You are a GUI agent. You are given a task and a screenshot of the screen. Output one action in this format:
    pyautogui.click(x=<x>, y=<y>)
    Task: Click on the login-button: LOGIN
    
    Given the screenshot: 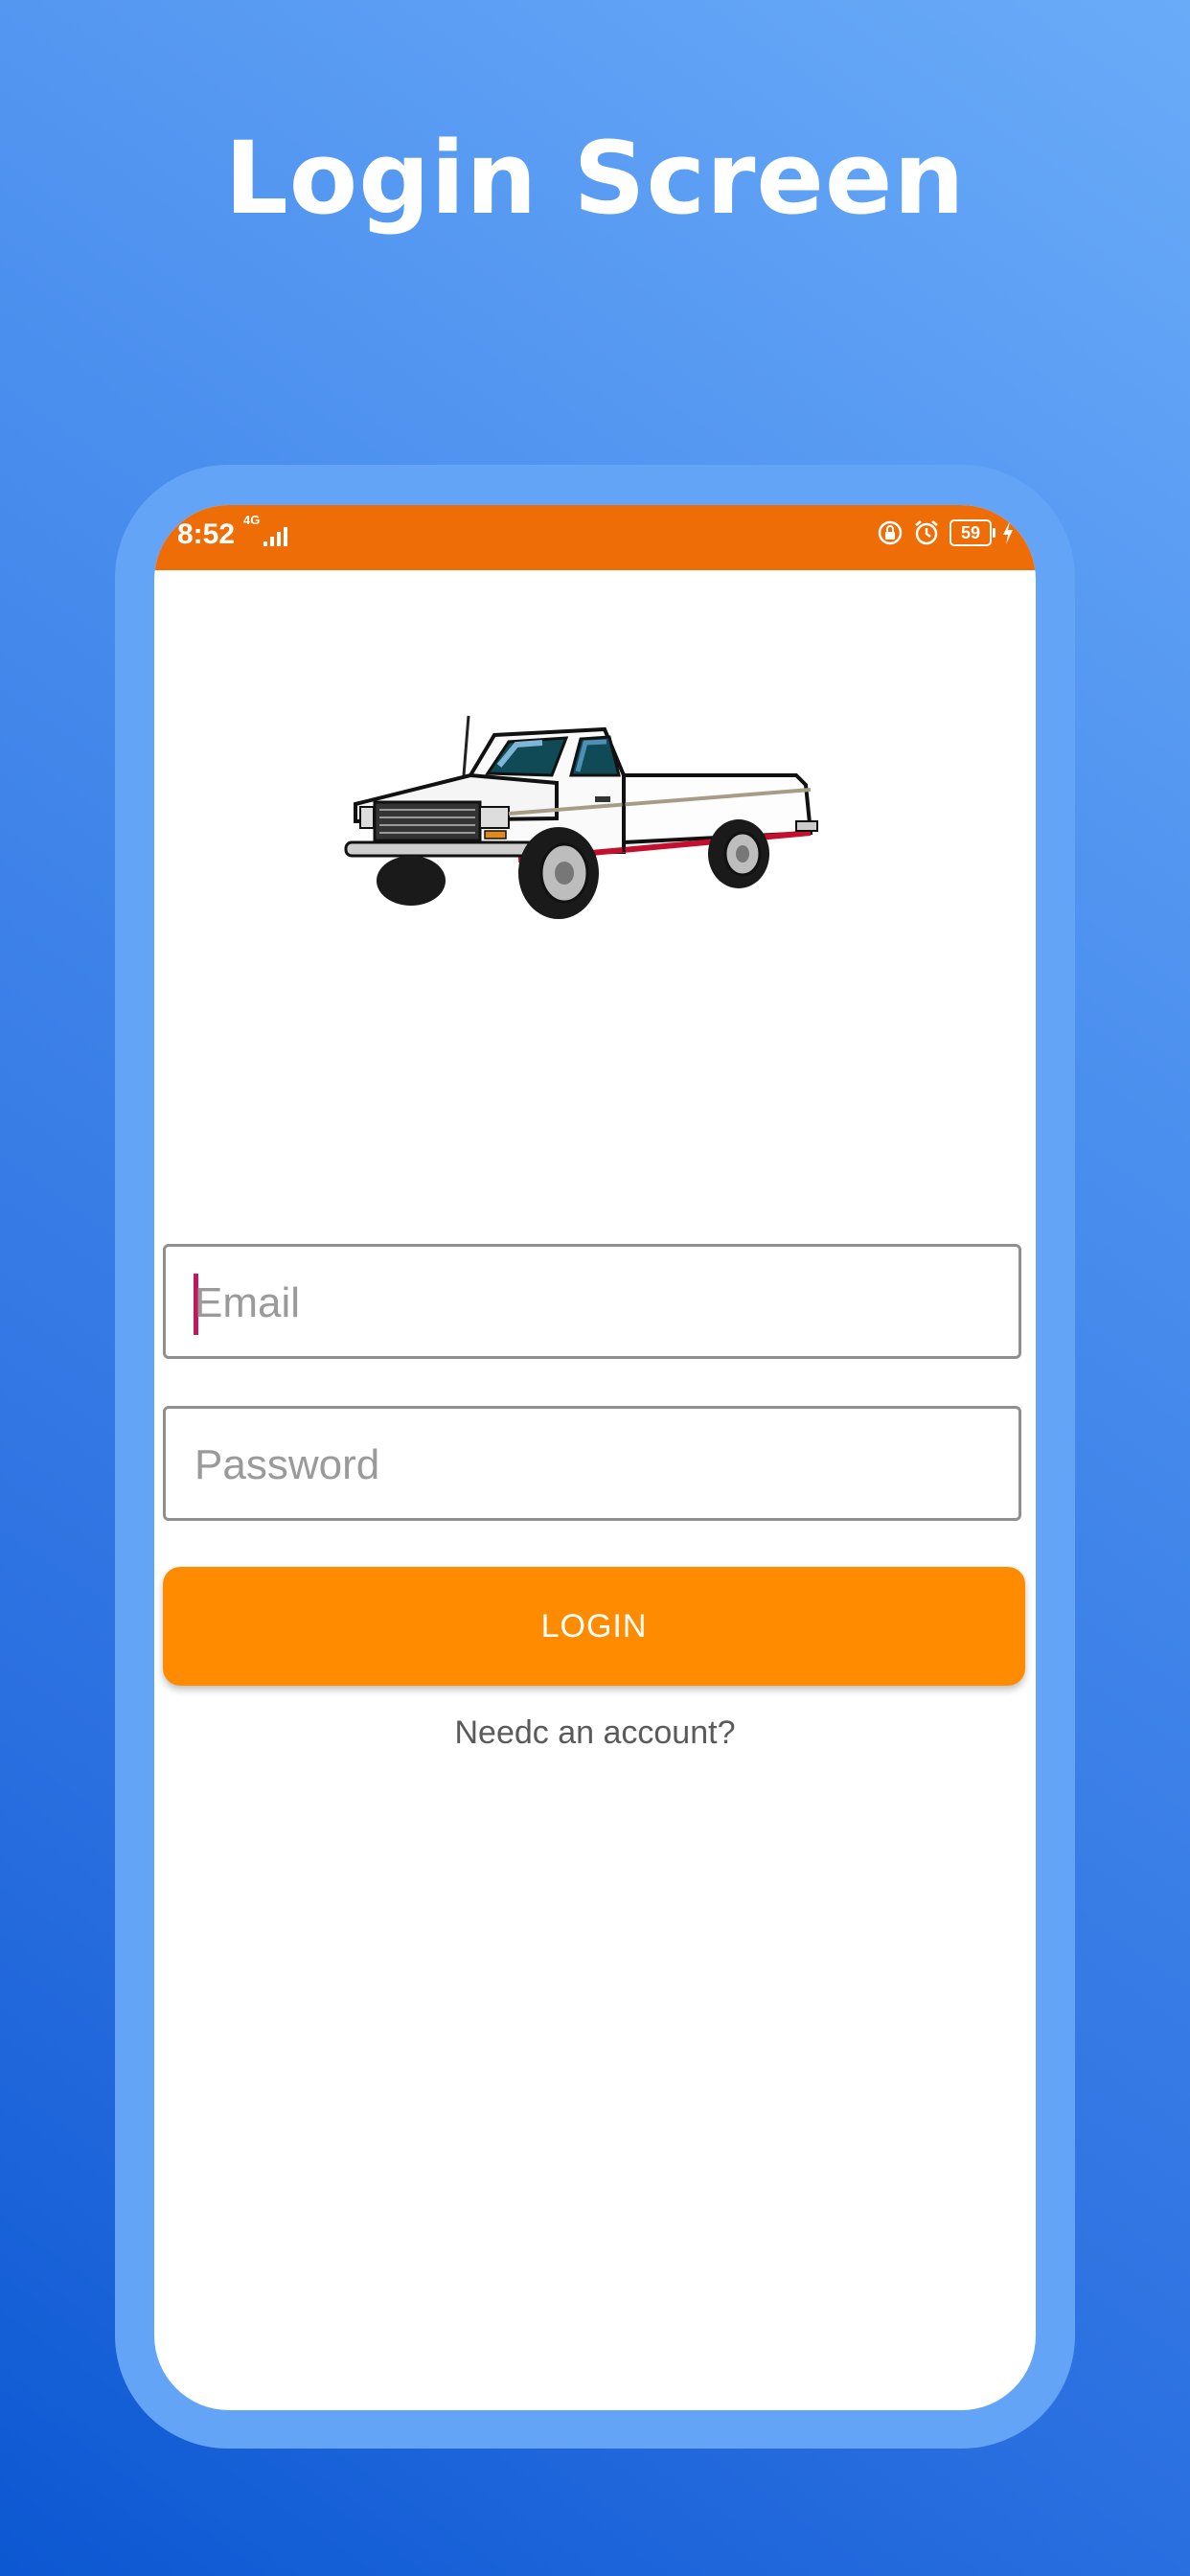 What is the action you would take?
    pyautogui.click(x=594, y=1626)
    